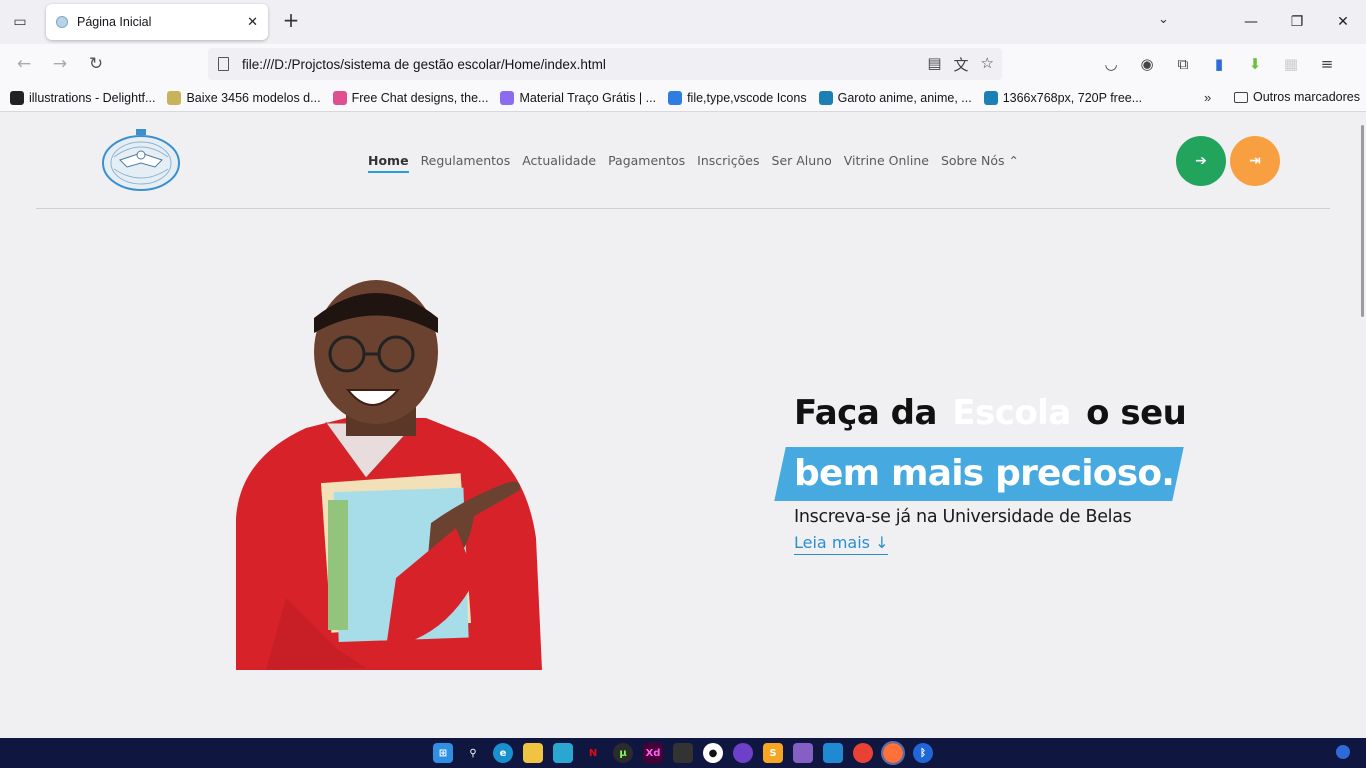 The image size is (1366, 768). What do you see at coordinates (1327, 64) in the screenshot?
I see `menu-icon: ≡` at bounding box center [1327, 64].